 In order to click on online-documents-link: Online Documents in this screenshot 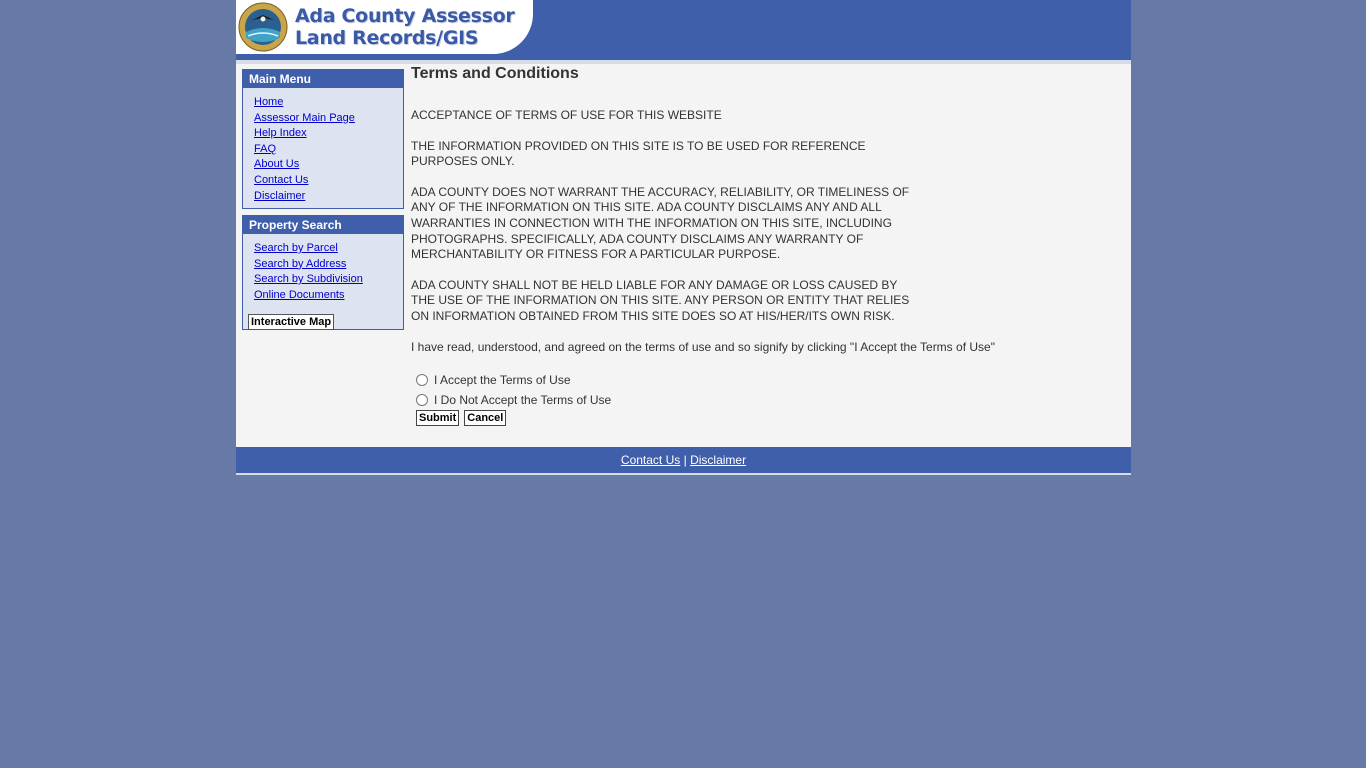, I will do `click(328, 296)`.